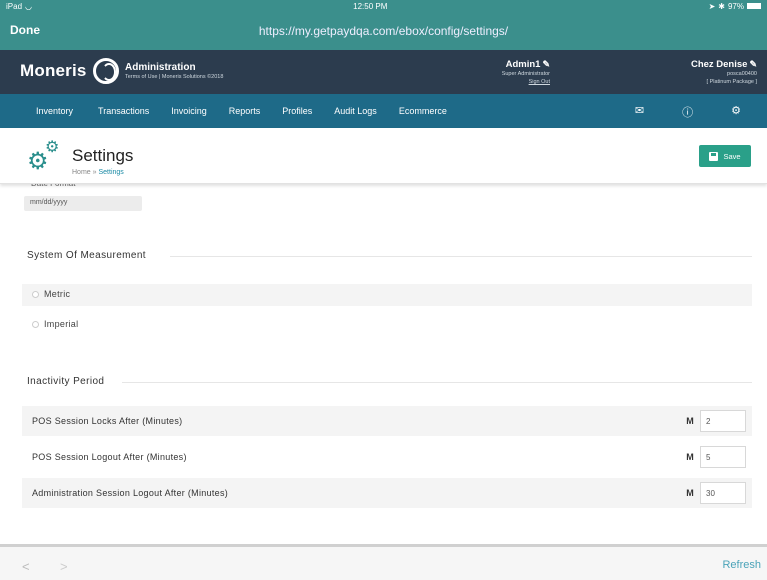 This screenshot has width=767, height=580. What do you see at coordinates (736, 112) in the screenshot?
I see `settings-gear-icon: ⚙` at bounding box center [736, 112].